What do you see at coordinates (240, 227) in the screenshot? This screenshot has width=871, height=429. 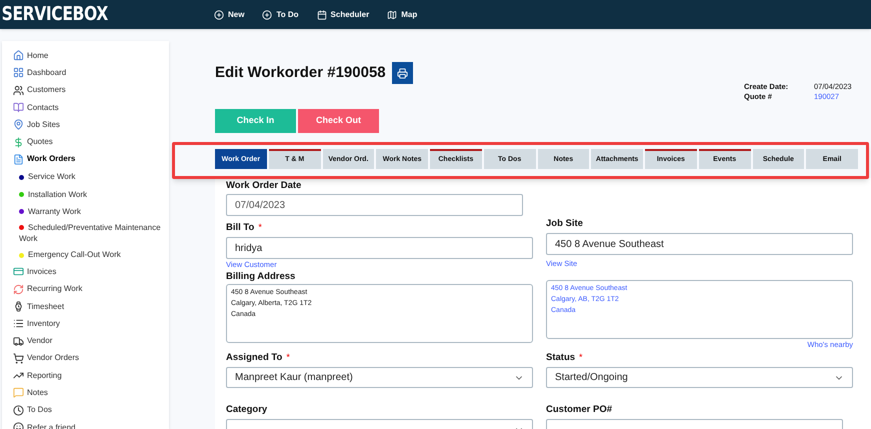 I see `field-label: Bill To` at bounding box center [240, 227].